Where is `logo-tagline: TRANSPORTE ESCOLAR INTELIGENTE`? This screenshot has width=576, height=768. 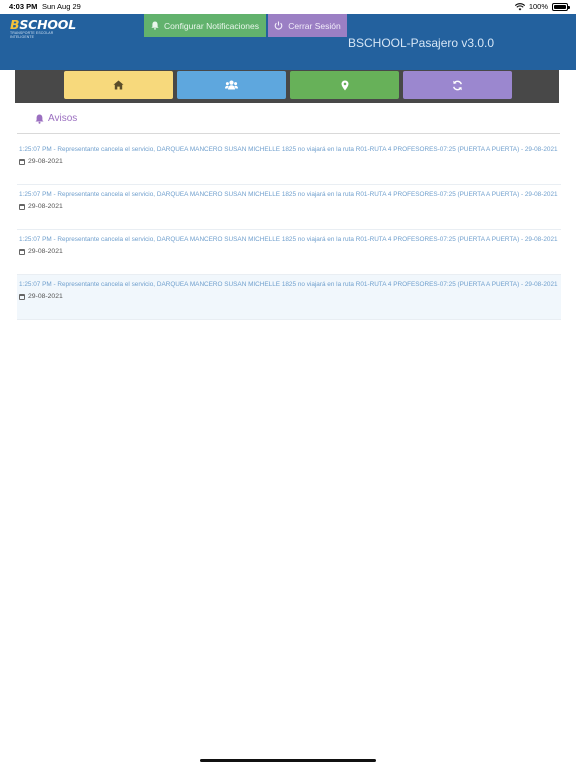
logo-tagline: TRANSPORTE ESCOLAR INTELIGENTE is located at coordinates (32, 35).